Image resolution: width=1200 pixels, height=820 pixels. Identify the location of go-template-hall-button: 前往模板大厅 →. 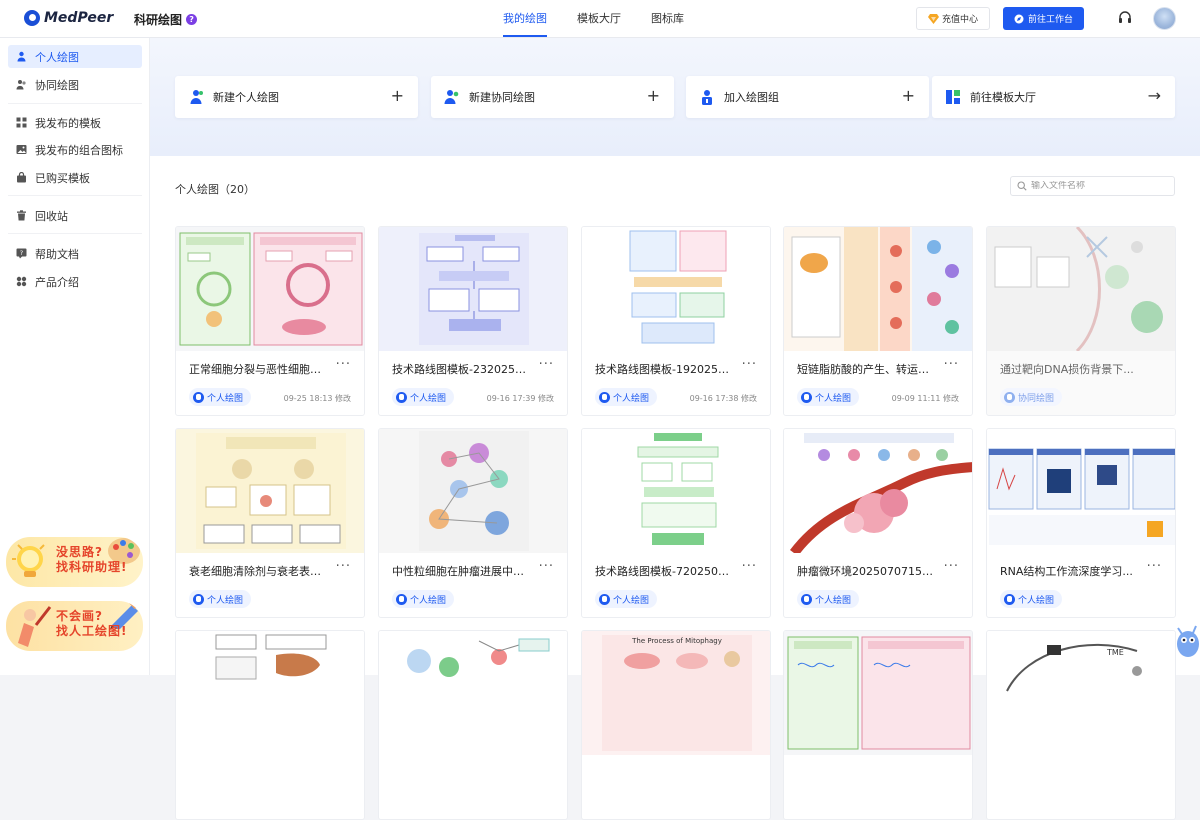
(1053, 97).